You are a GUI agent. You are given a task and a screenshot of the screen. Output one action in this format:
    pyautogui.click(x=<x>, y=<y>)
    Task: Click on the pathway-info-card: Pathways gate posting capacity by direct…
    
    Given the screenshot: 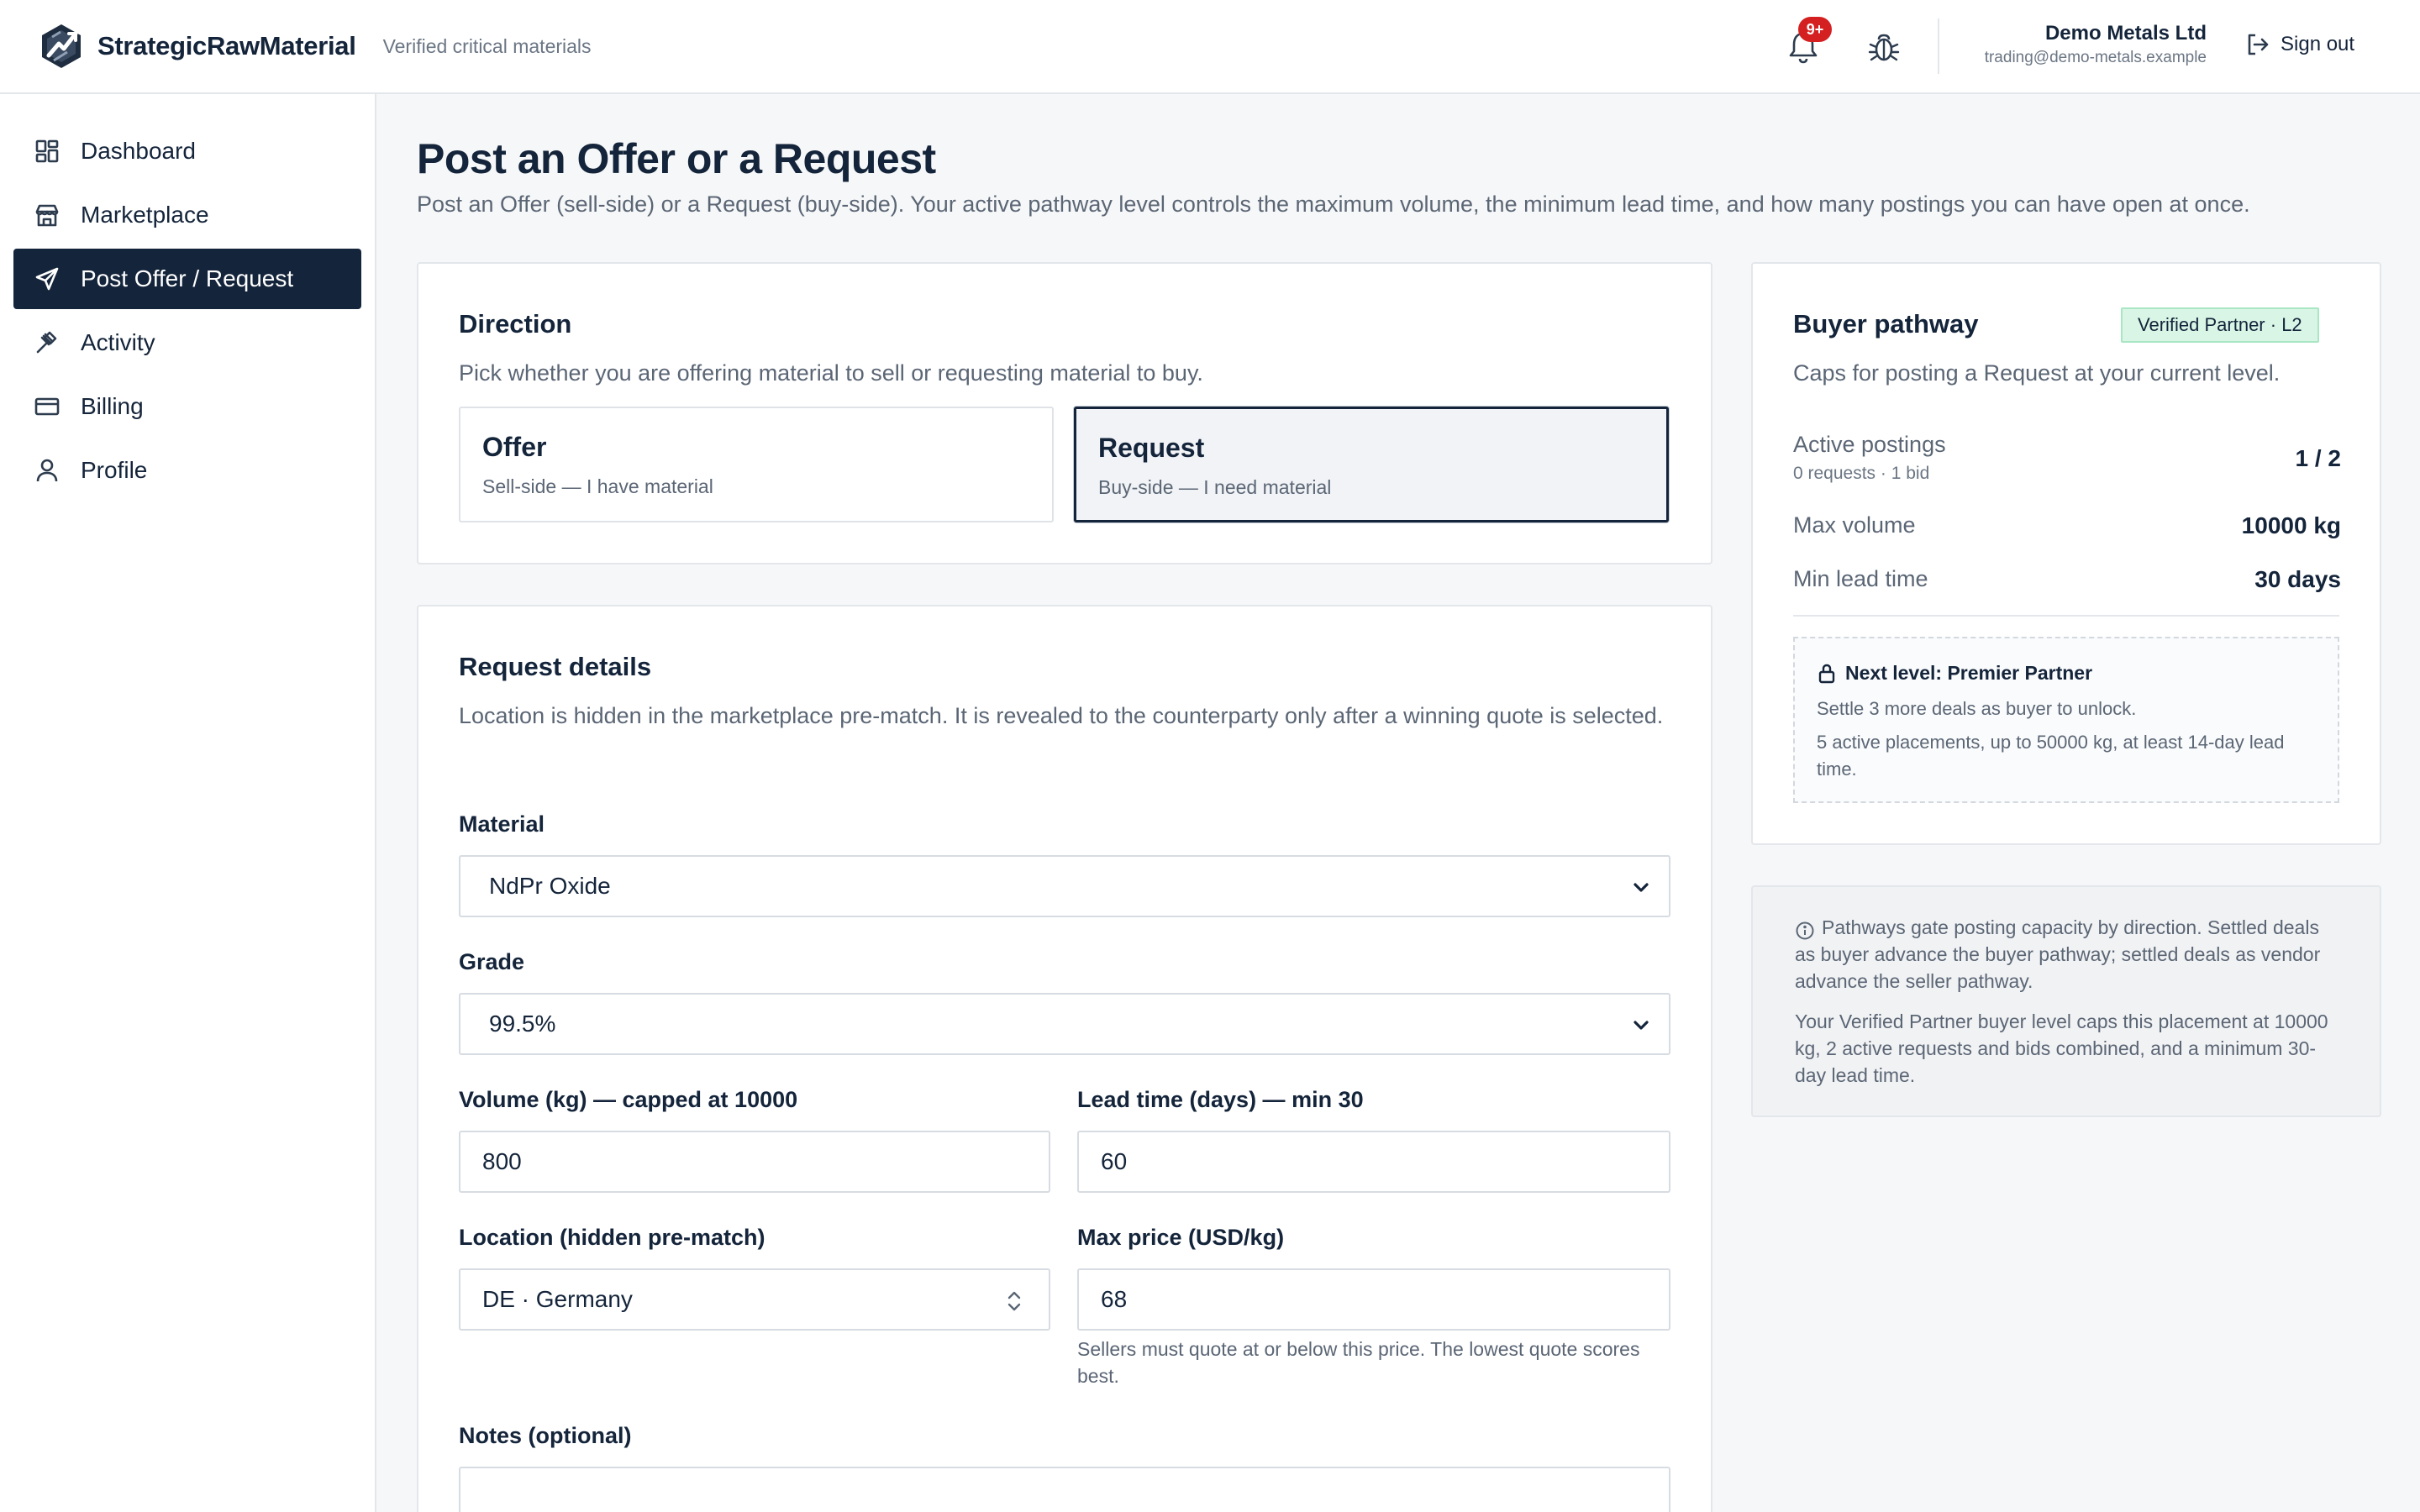 What is the action you would take?
    pyautogui.click(x=2066, y=1001)
    